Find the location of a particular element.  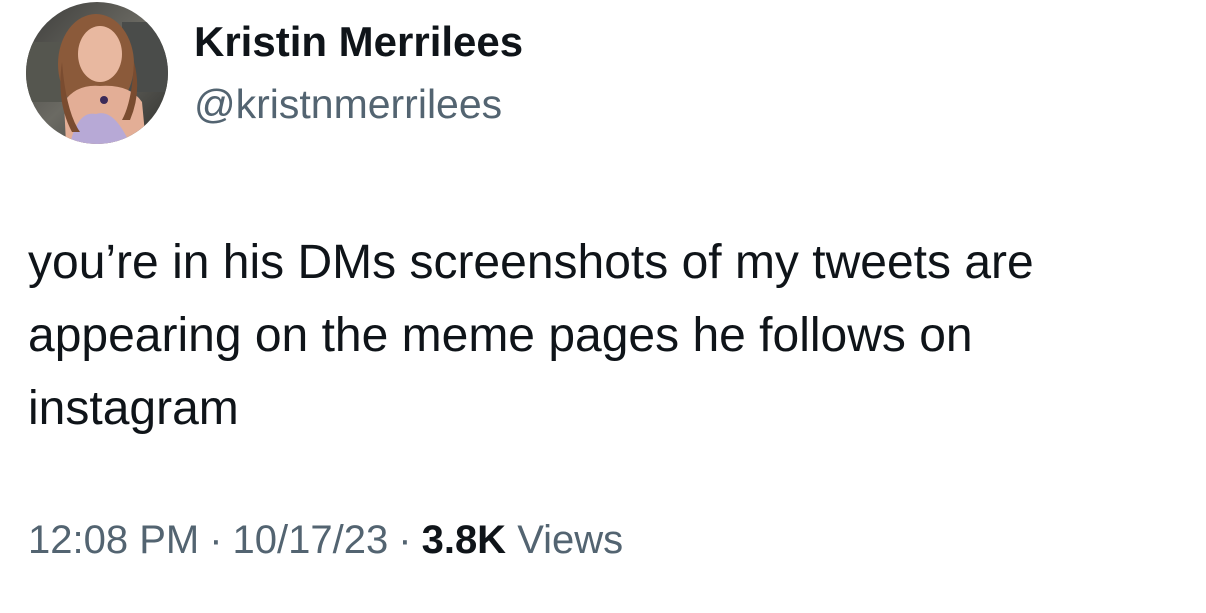

views-label: Views is located at coordinates (570, 540).